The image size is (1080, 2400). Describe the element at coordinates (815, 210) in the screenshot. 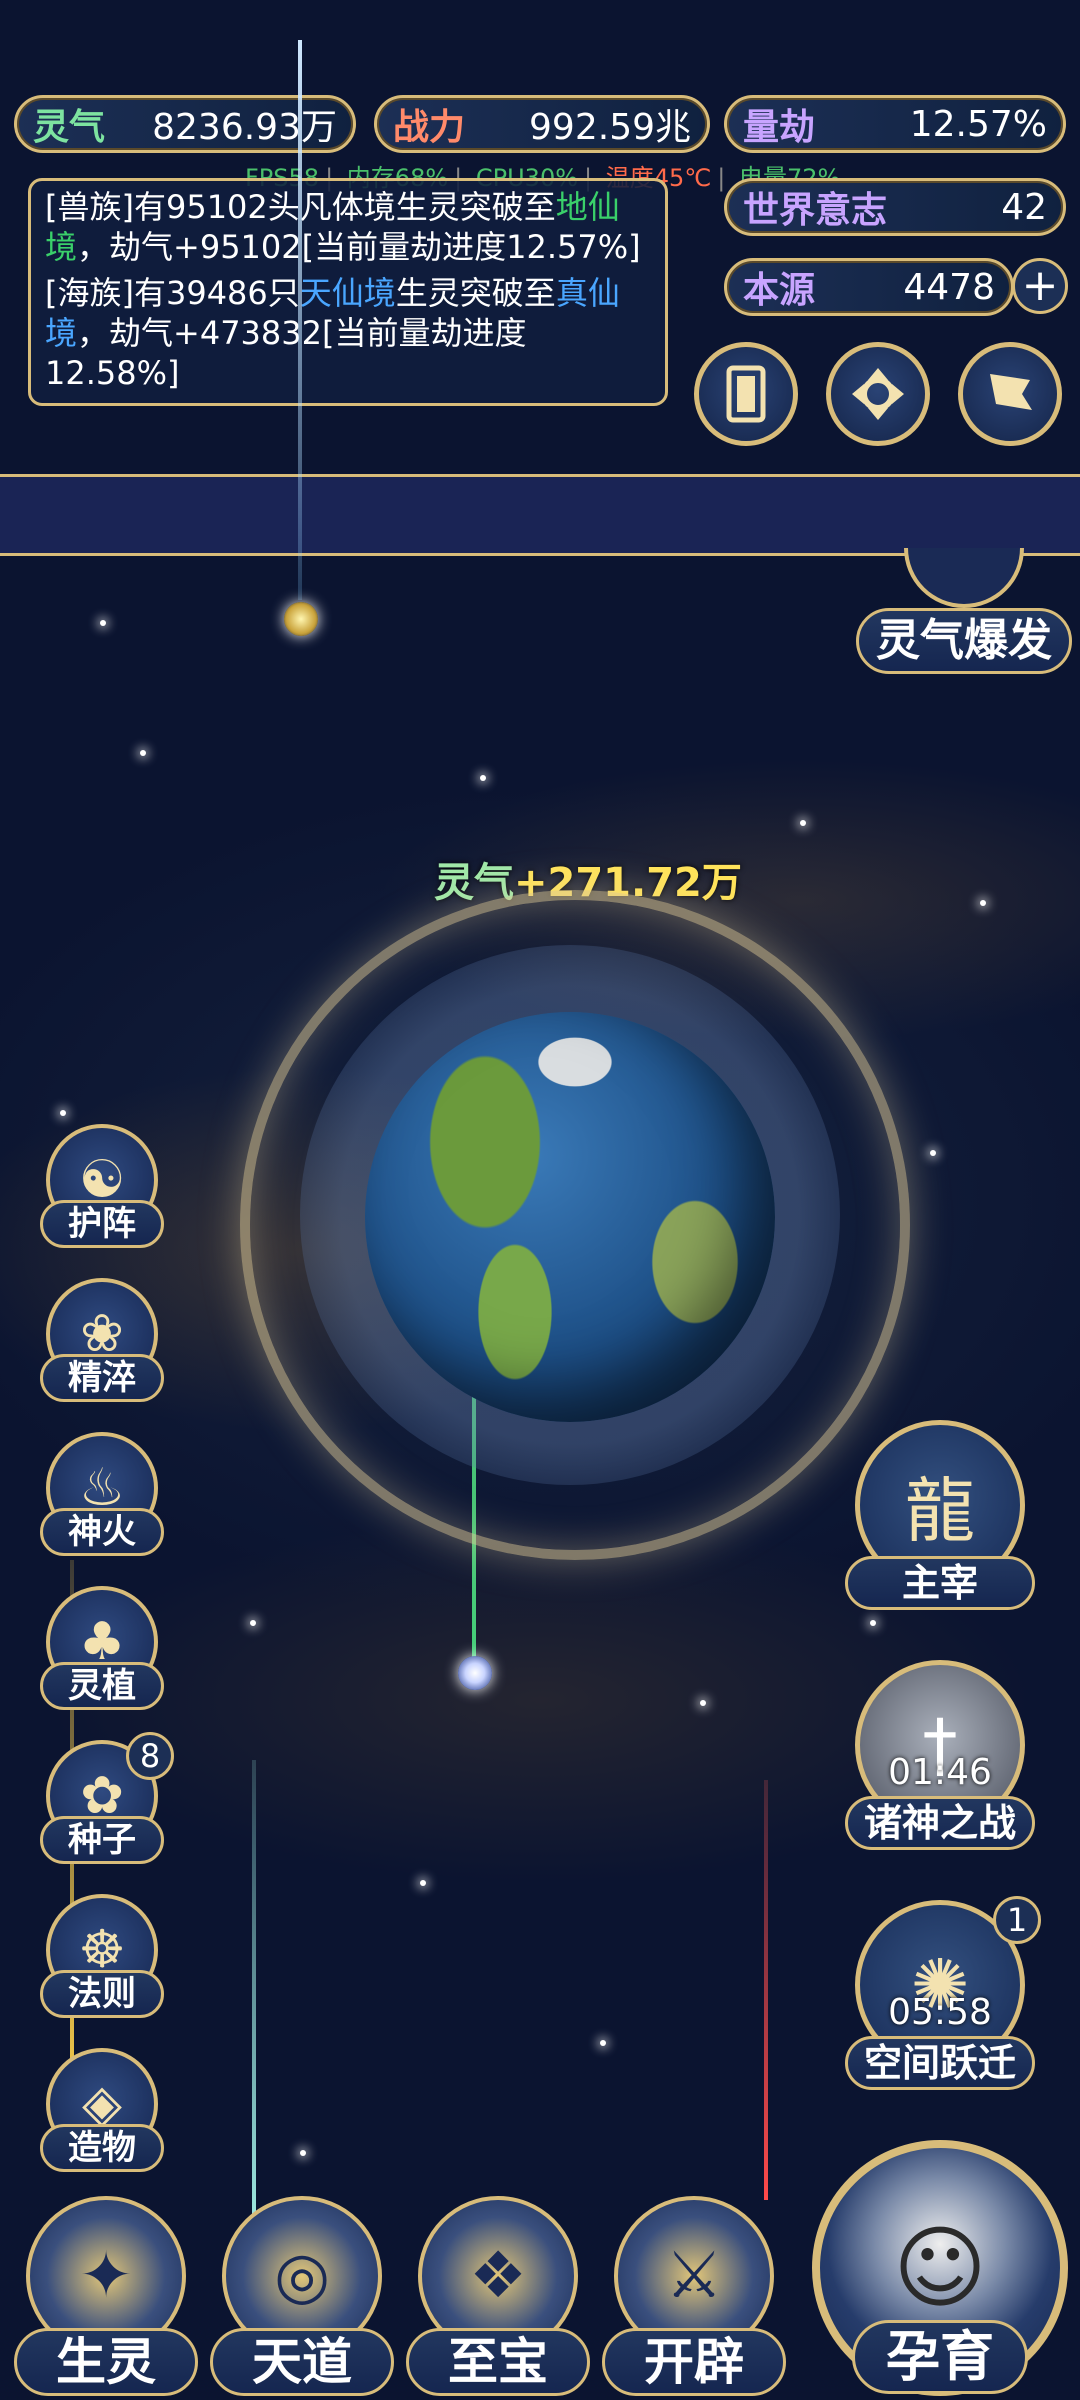

I see `shijie-label: 世界意志` at that location.